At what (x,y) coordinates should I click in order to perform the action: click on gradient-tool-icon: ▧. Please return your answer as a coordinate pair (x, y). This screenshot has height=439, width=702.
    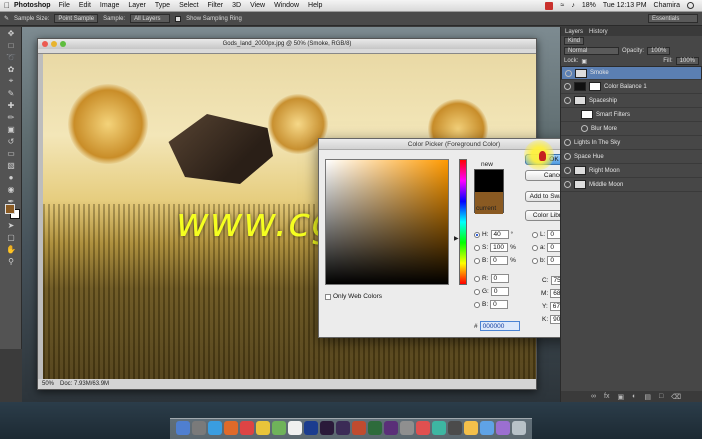
    Looking at the image, I should click on (11, 165).